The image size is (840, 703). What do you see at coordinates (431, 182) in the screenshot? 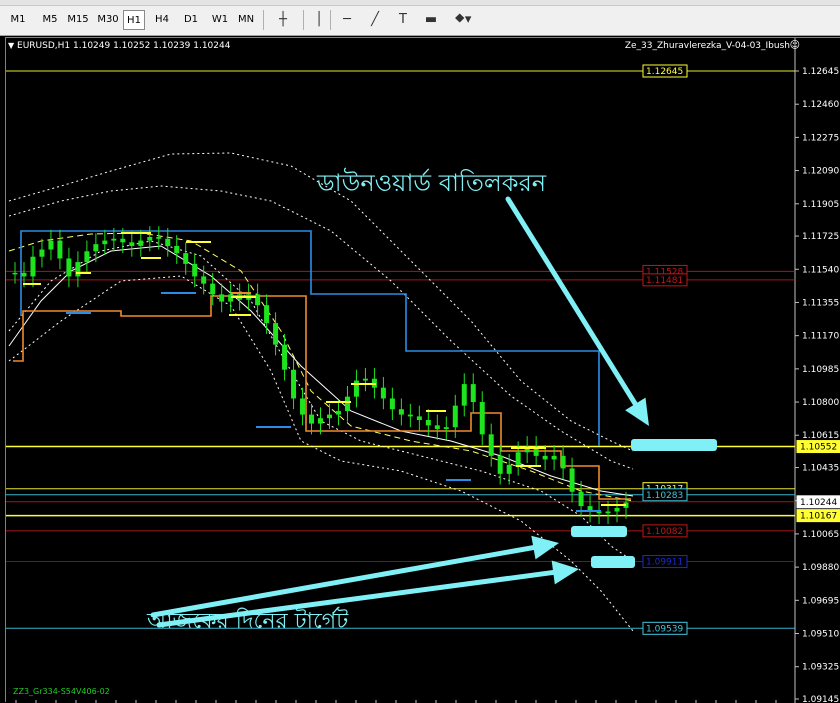
I see `annotation-downward-cancel: ডাউনওয়ার্ড বাতিলকরন` at bounding box center [431, 182].